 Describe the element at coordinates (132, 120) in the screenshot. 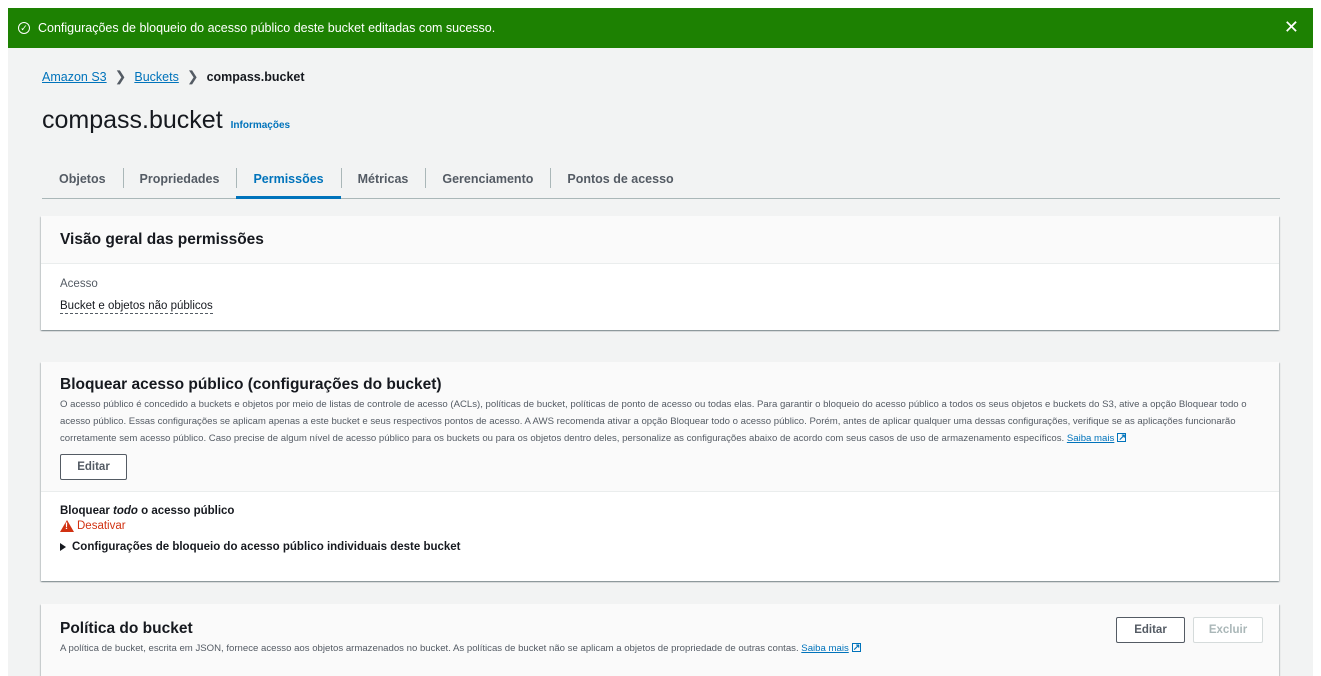

I see `page-title: compass.bucket` at that location.